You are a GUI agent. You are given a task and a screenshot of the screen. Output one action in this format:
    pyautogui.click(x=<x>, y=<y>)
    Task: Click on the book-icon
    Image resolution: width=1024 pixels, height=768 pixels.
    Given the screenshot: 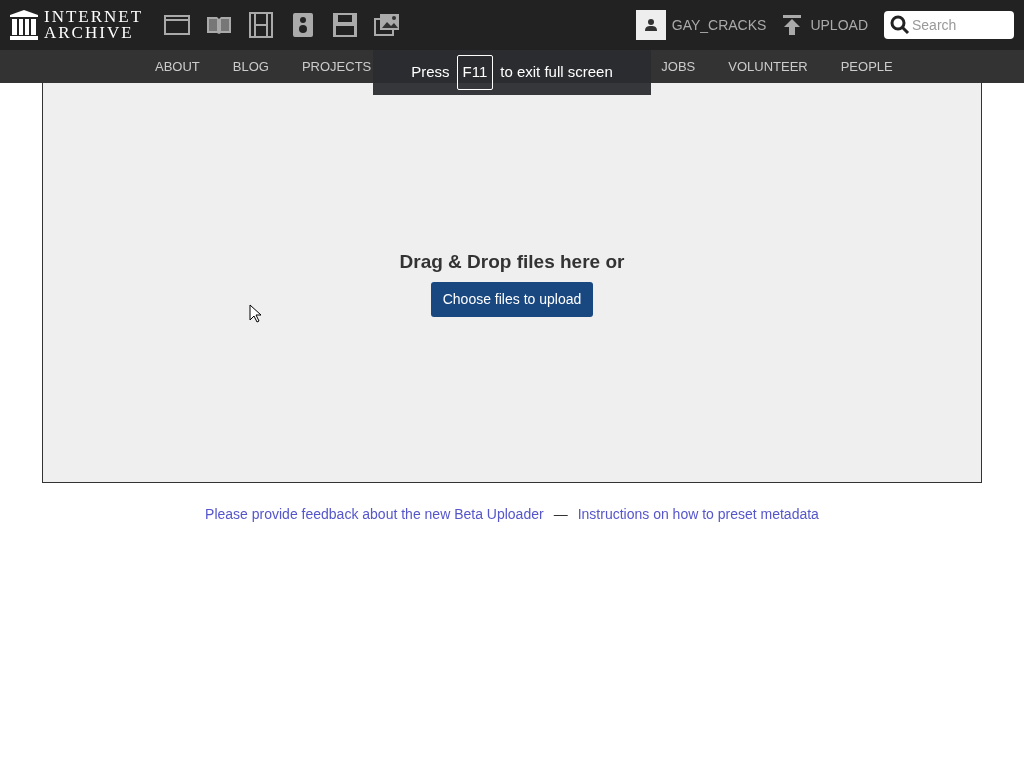 What is the action you would take?
    pyautogui.click(x=219, y=25)
    